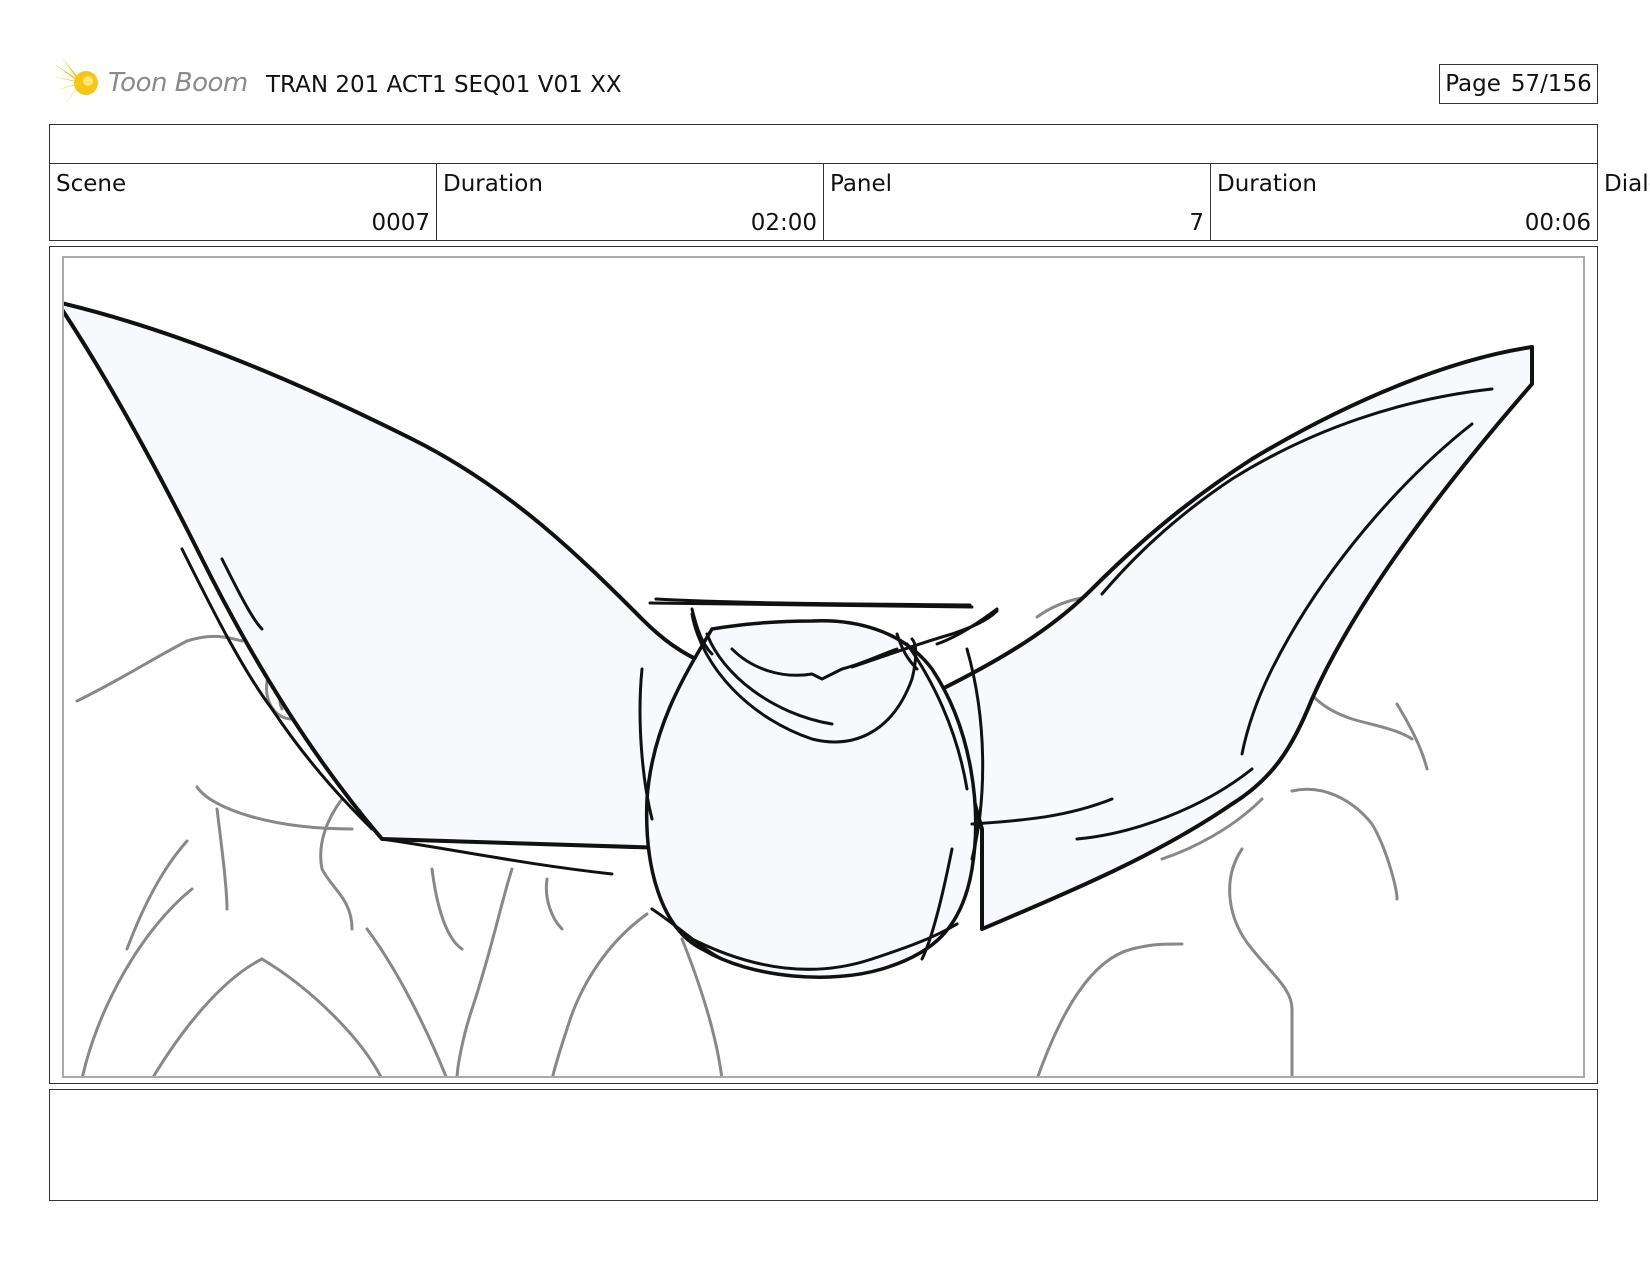  What do you see at coordinates (493, 184) in the screenshot?
I see `scene-duration-label: Duration` at bounding box center [493, 184].